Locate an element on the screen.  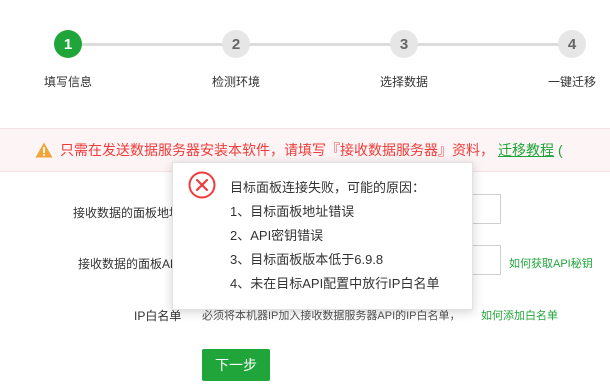
step-2-indicator: 2 is located at coordinates (236, 44).